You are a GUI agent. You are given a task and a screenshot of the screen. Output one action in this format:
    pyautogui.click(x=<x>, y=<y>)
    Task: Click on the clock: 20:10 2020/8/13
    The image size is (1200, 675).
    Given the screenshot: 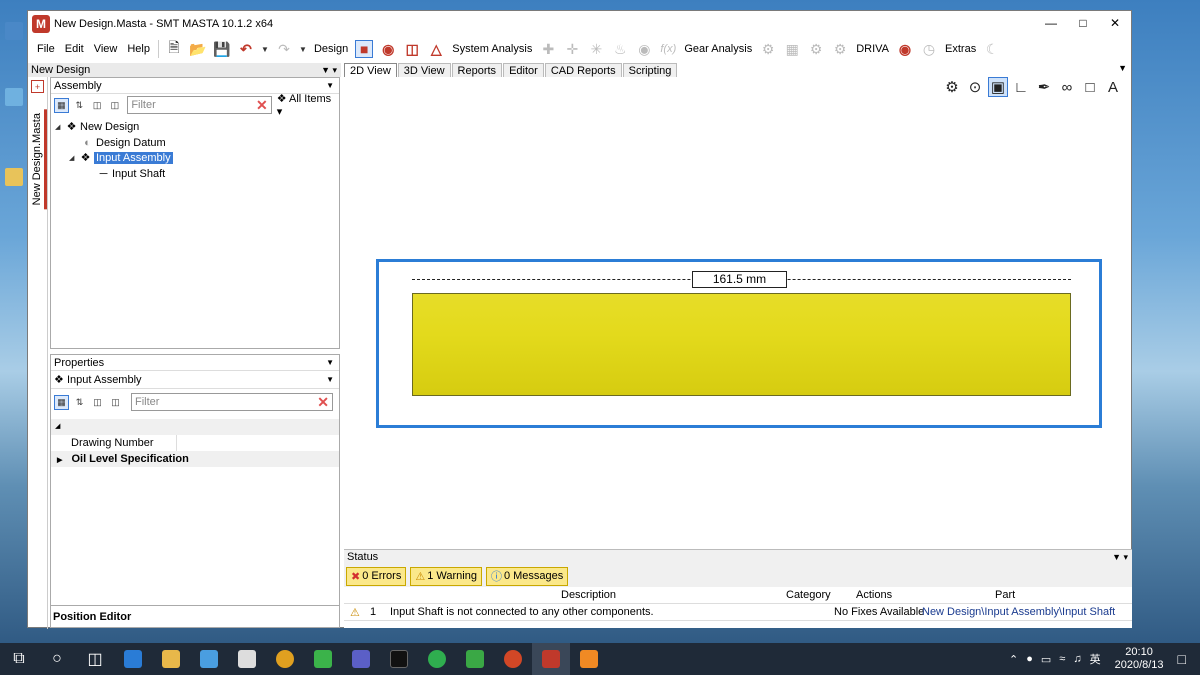 What is the action you would take?
    pyautogui.click(x=1139, y=659)
    